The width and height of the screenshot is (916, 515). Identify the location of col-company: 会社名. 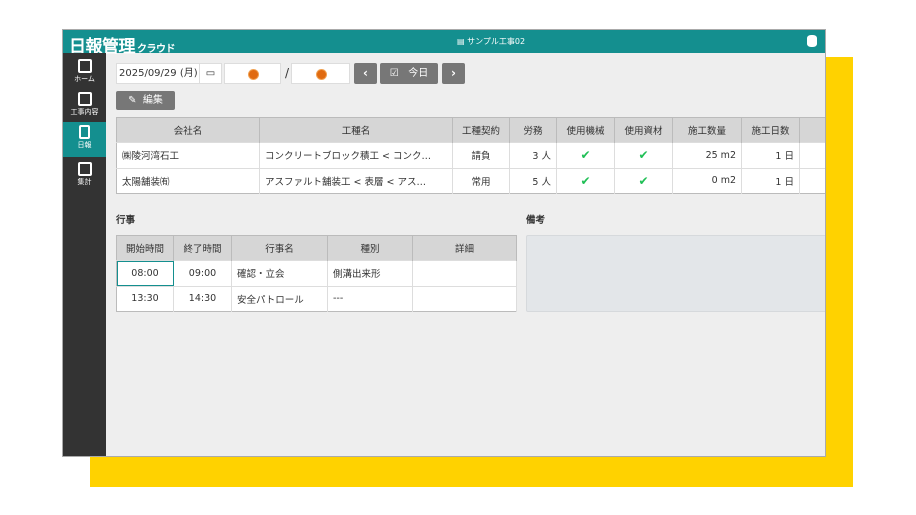
(188, 130).